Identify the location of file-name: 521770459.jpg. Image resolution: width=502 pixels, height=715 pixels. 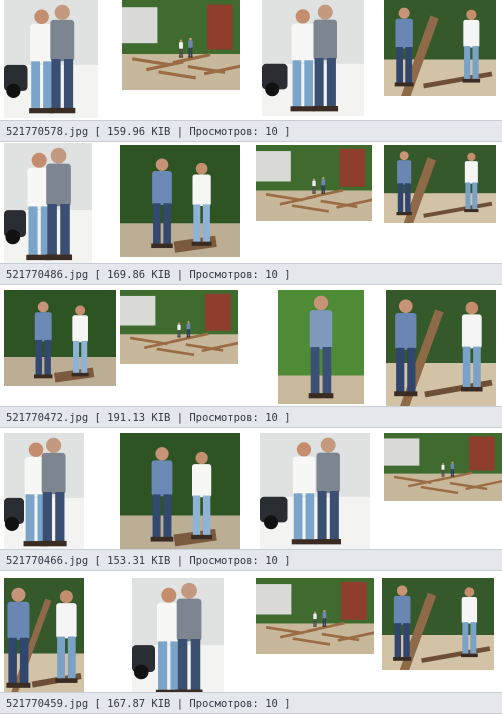
(47, 704).